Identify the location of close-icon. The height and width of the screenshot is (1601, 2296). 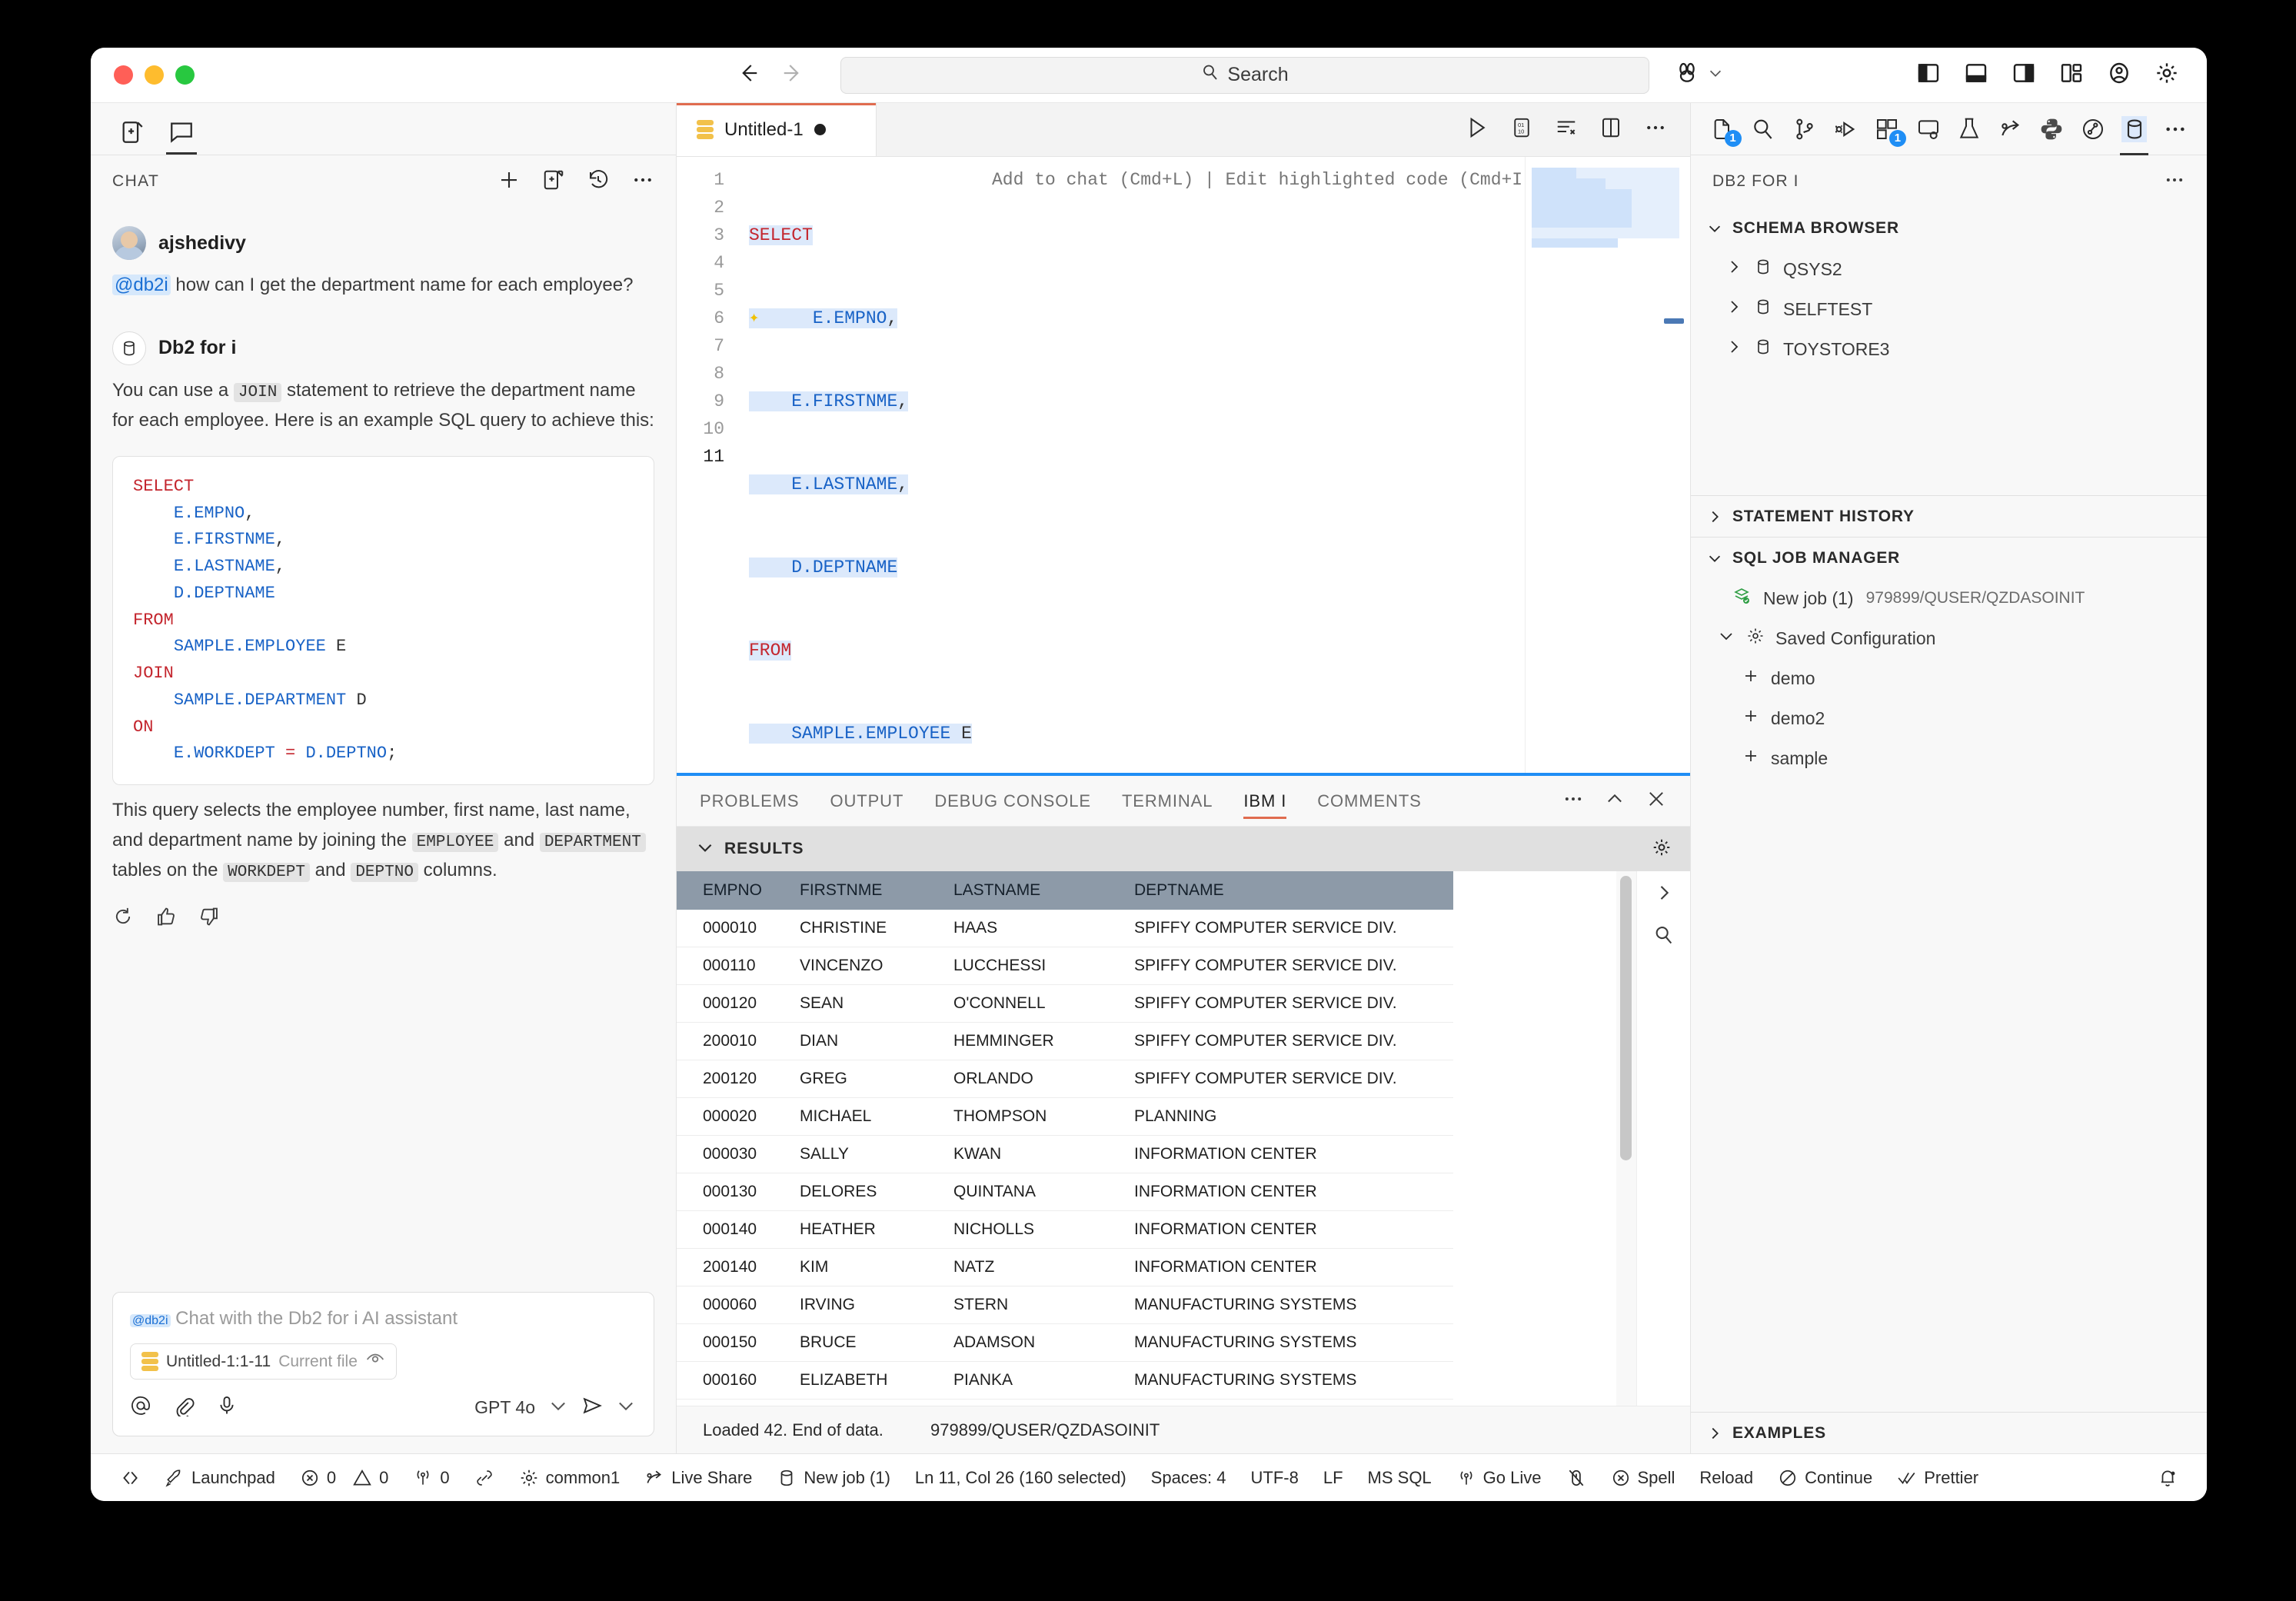
(1656, 801).